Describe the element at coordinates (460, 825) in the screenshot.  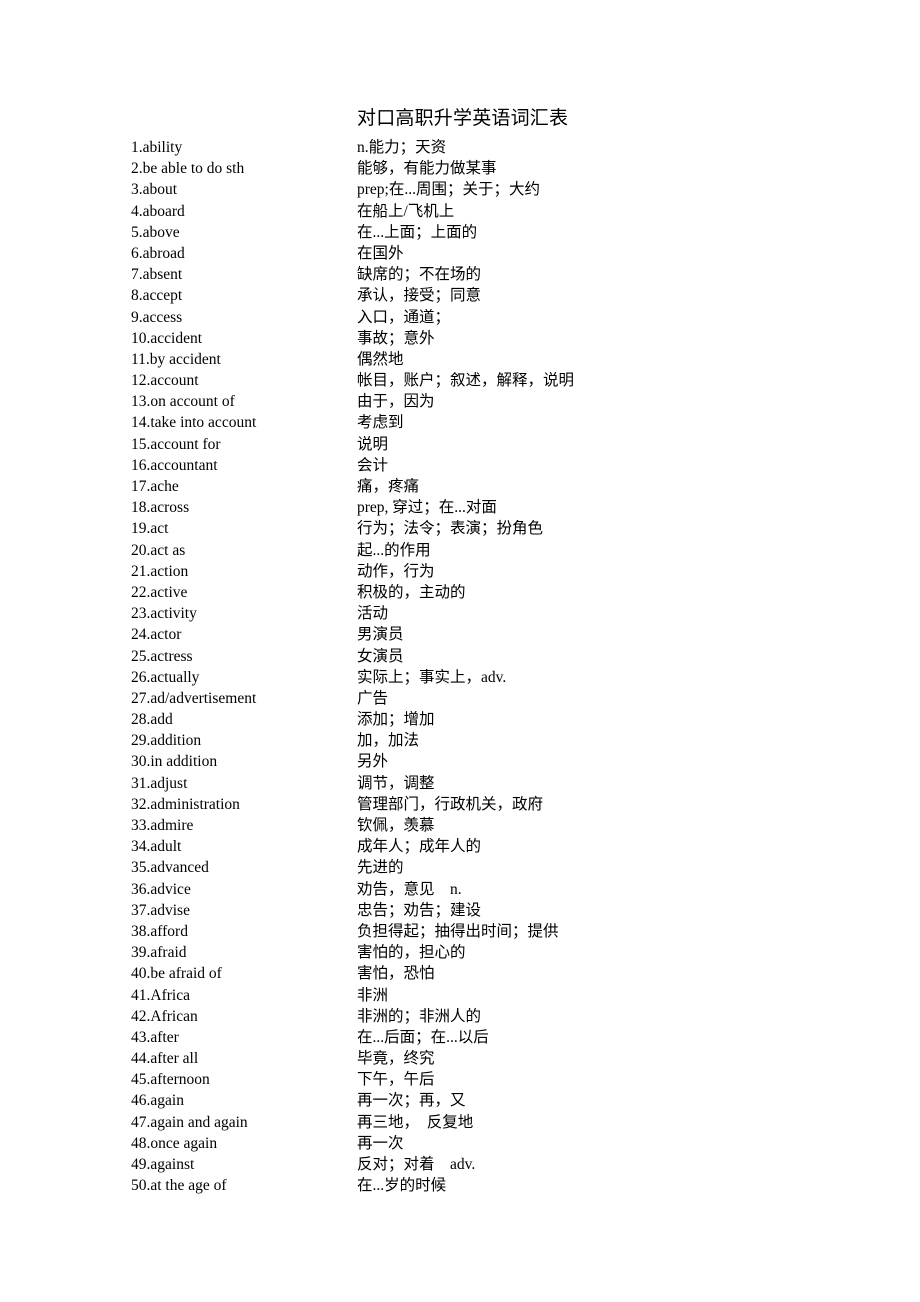
I see `vocabulary-entry: 33.admire 钦佩，羡慕` at that location.